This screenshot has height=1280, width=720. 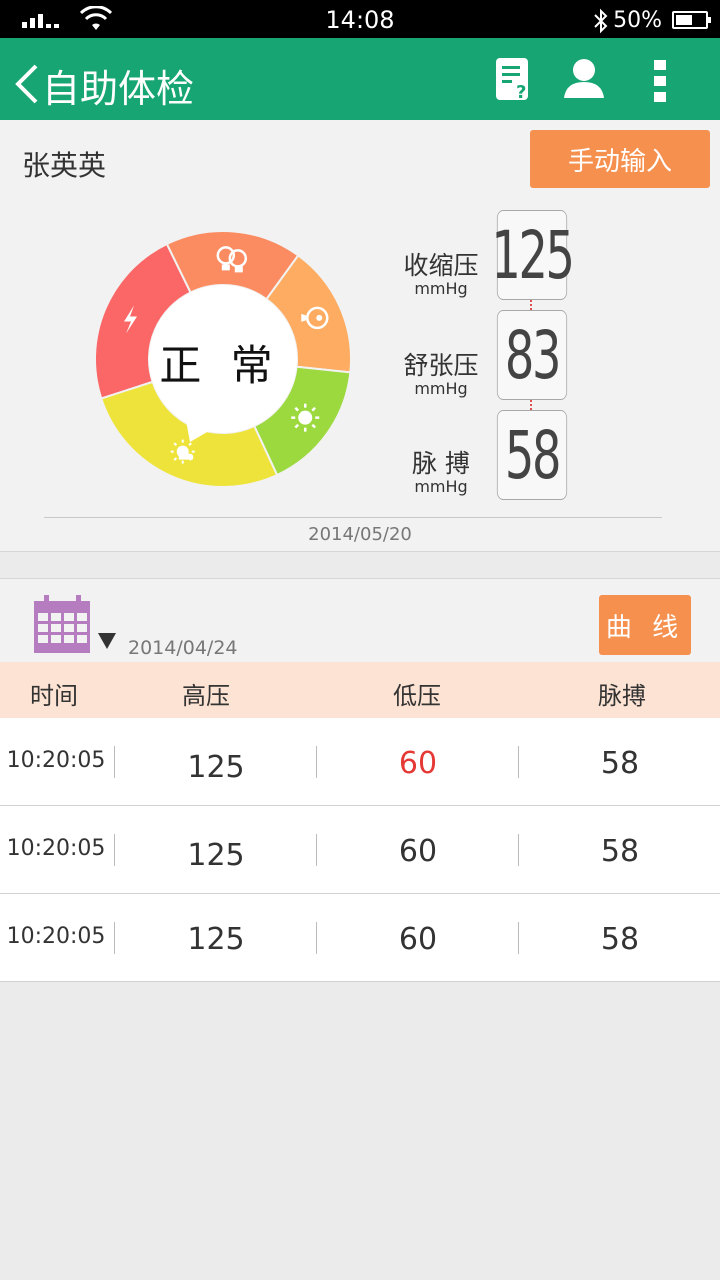 What do you see at coordinates (441, 486) in the screenshot?
I see `pulse-unit: mmHg` at bounding box center [441, 486].